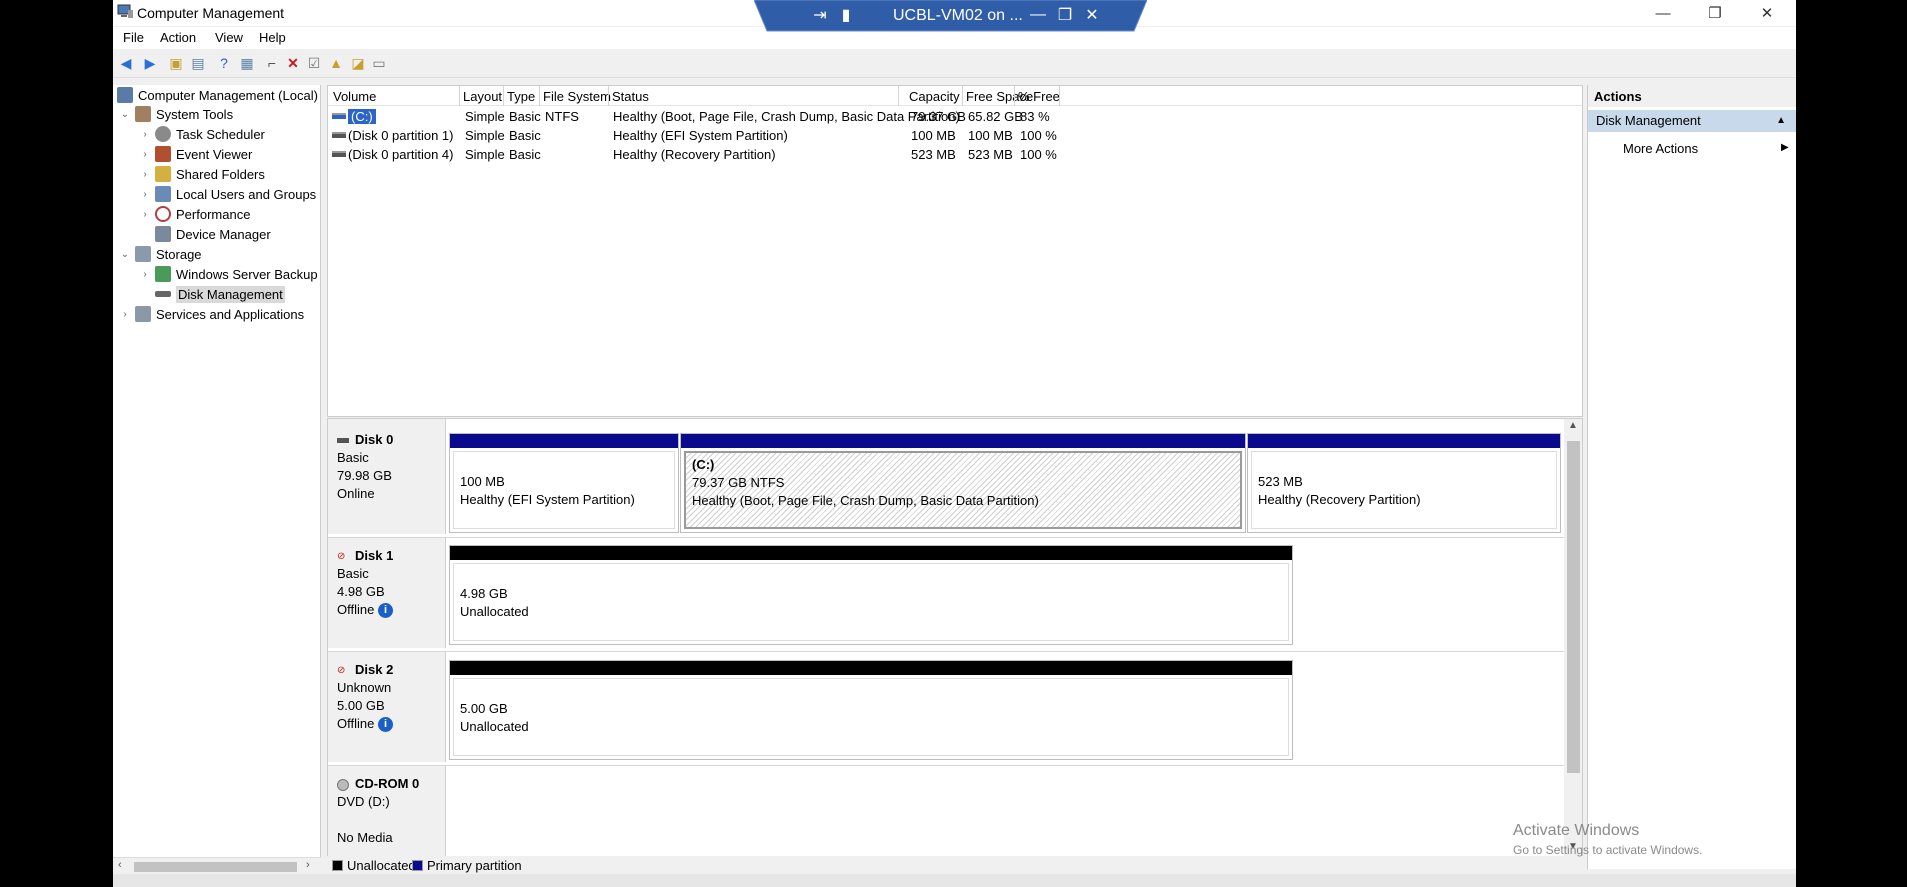 This screenshot has height=887, width=1907. Describe the element at coordinates (202, 134) in the screenshot. I see `tree-item-task-scheduler: › Task Scheduler` at that location.